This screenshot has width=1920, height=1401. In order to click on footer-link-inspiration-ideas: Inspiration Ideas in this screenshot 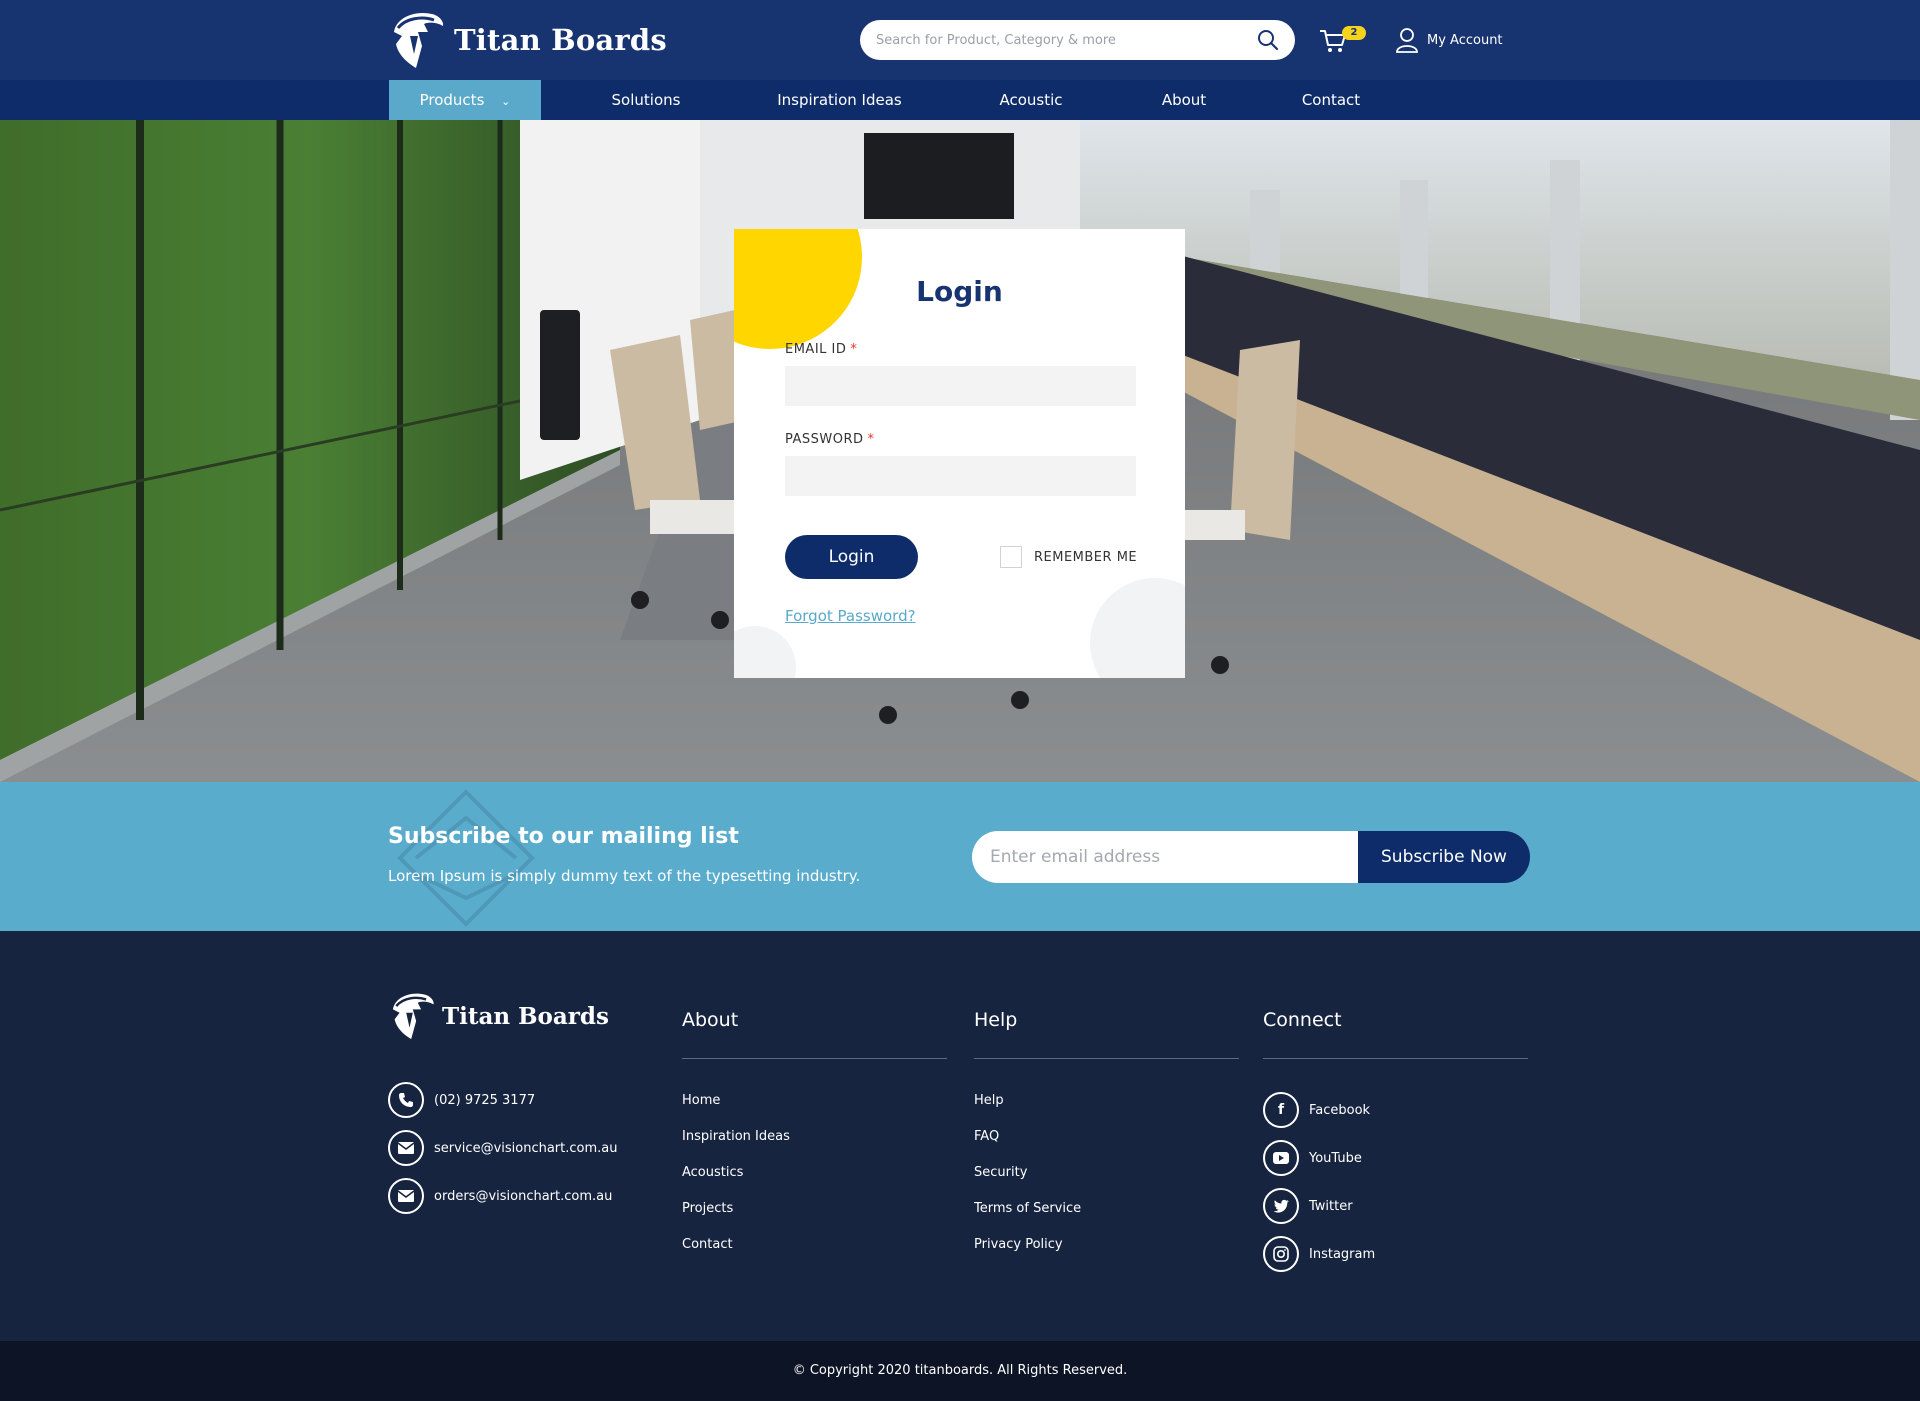, I will do `click(736, 1136)`.